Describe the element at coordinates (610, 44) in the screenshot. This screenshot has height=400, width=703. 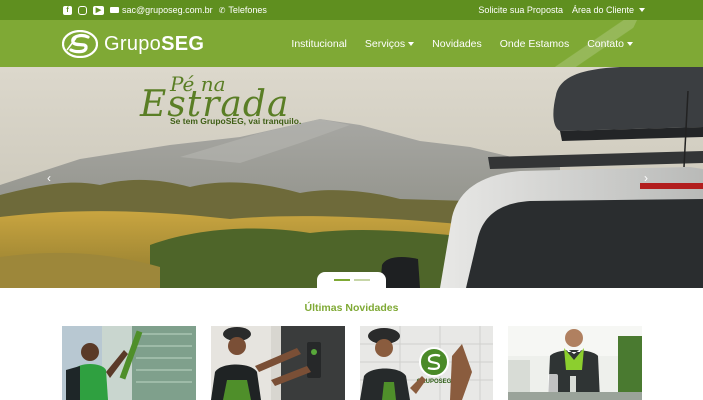
I see `menu-item-contato: Contato` at that location.